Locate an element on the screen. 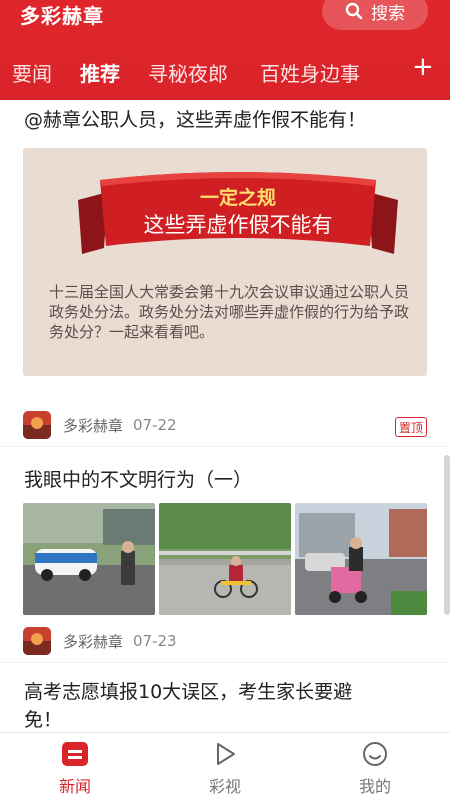  article-title: 高考志愿填报10大误区，考生家长要避 is located at coordinates (188, 692).